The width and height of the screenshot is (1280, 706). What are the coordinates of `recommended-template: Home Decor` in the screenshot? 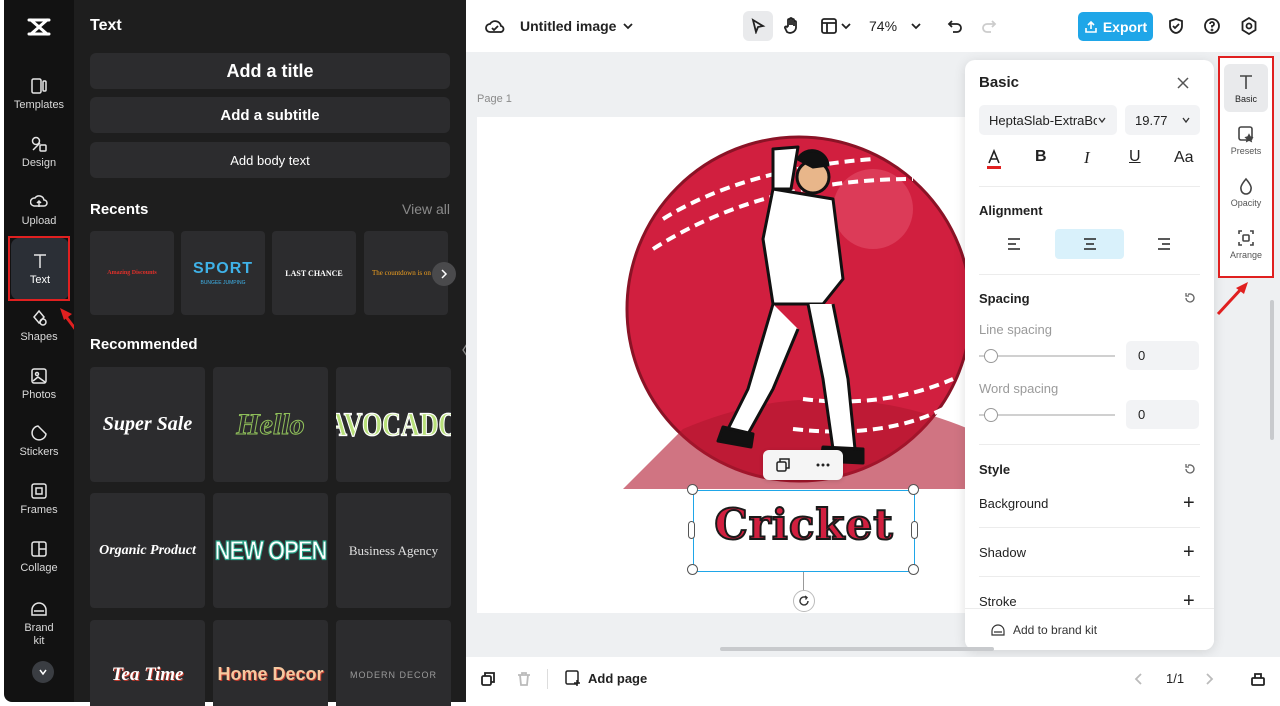 It's located at (270, 663).